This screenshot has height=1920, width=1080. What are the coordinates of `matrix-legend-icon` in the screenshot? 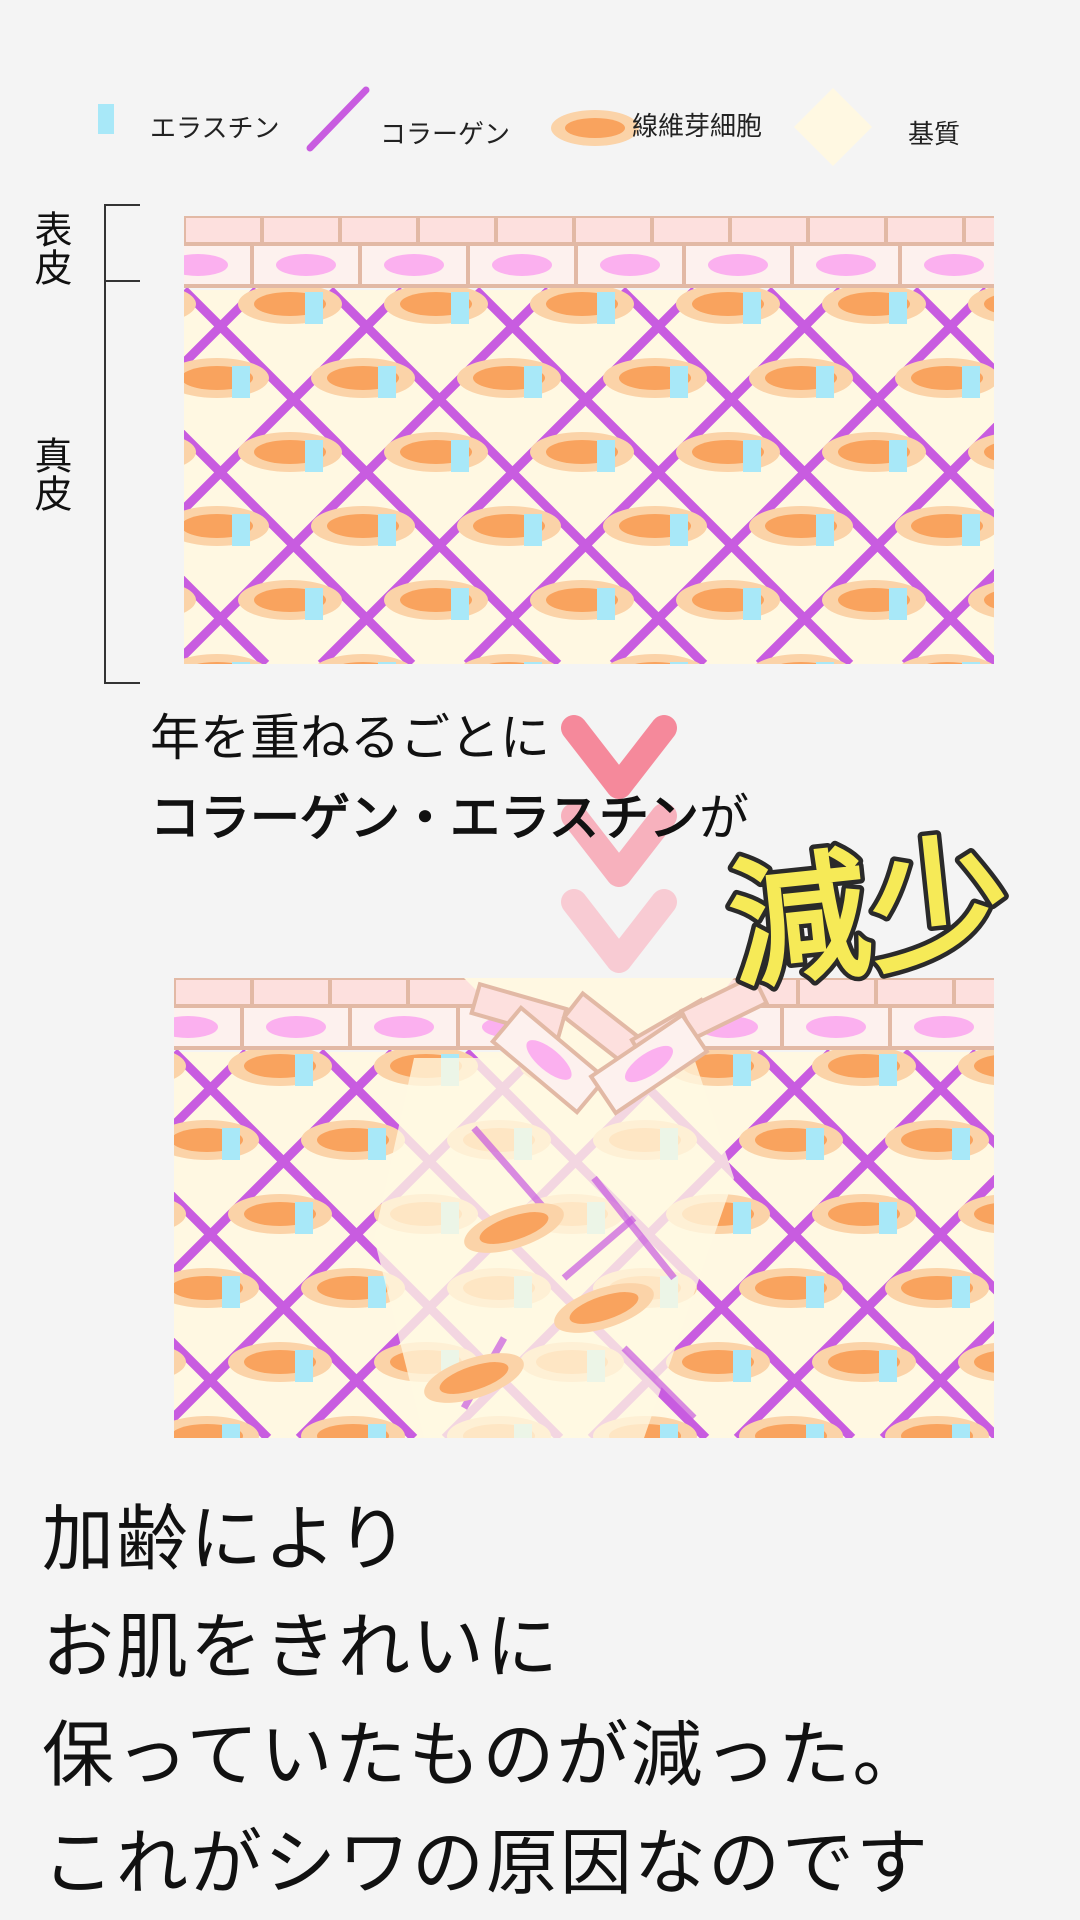 It's located at (833, 127).